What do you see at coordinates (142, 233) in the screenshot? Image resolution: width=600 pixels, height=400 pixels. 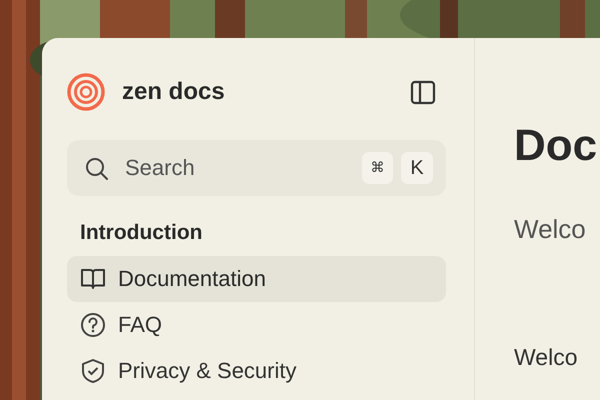 I see `section-heading: Introduction` at bounding box center [142, 233].